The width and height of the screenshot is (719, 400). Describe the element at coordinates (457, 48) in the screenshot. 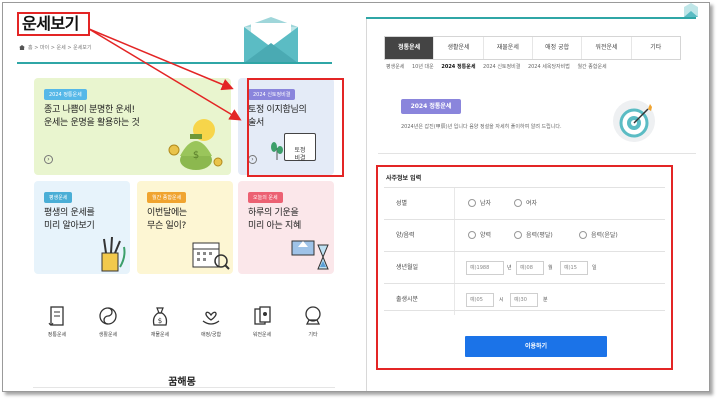

I see `tab-life: 생활운세` at that location.